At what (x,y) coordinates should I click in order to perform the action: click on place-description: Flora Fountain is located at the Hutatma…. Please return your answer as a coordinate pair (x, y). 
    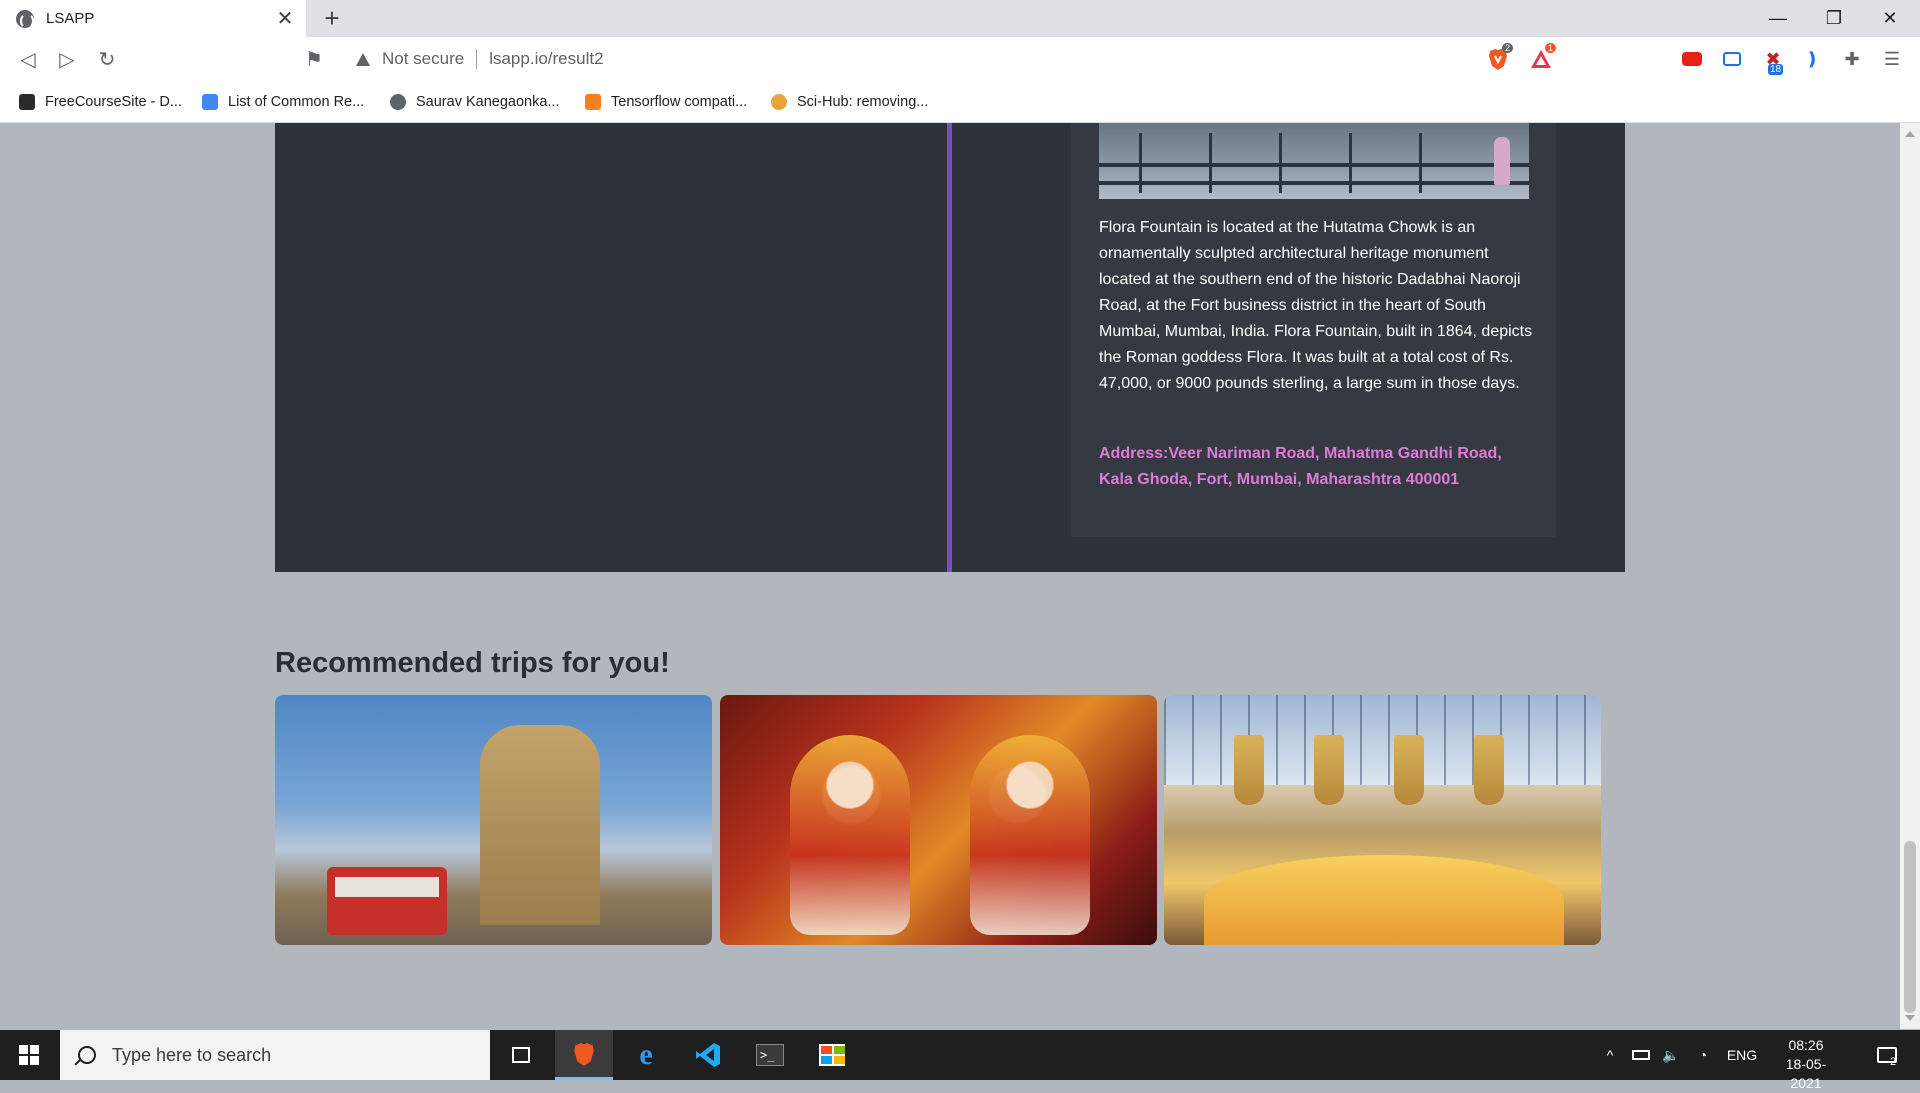
    Looking at the image, I should click on (1316, 305).